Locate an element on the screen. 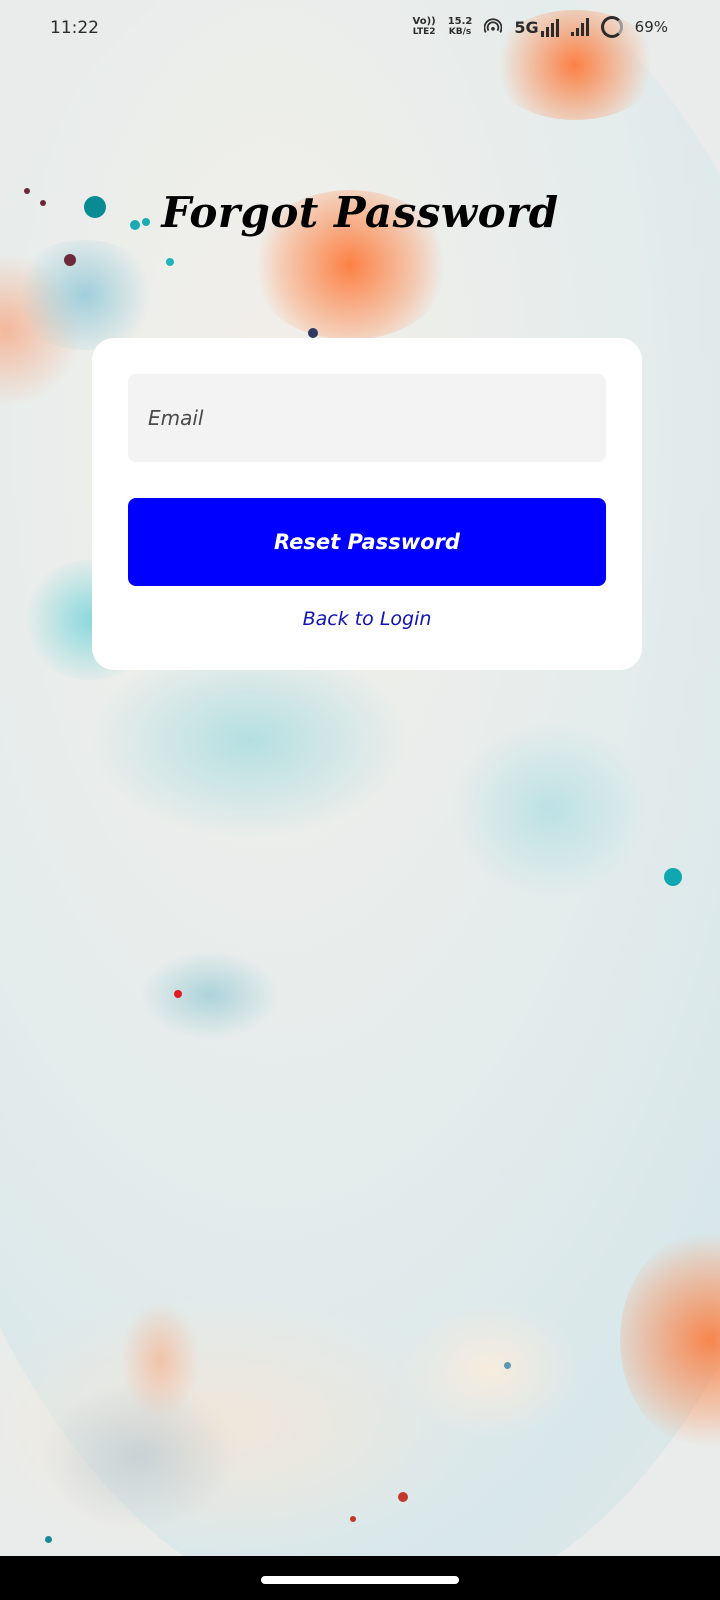  back-to-login-link: Back to Login is located at coordinates (367, 619).